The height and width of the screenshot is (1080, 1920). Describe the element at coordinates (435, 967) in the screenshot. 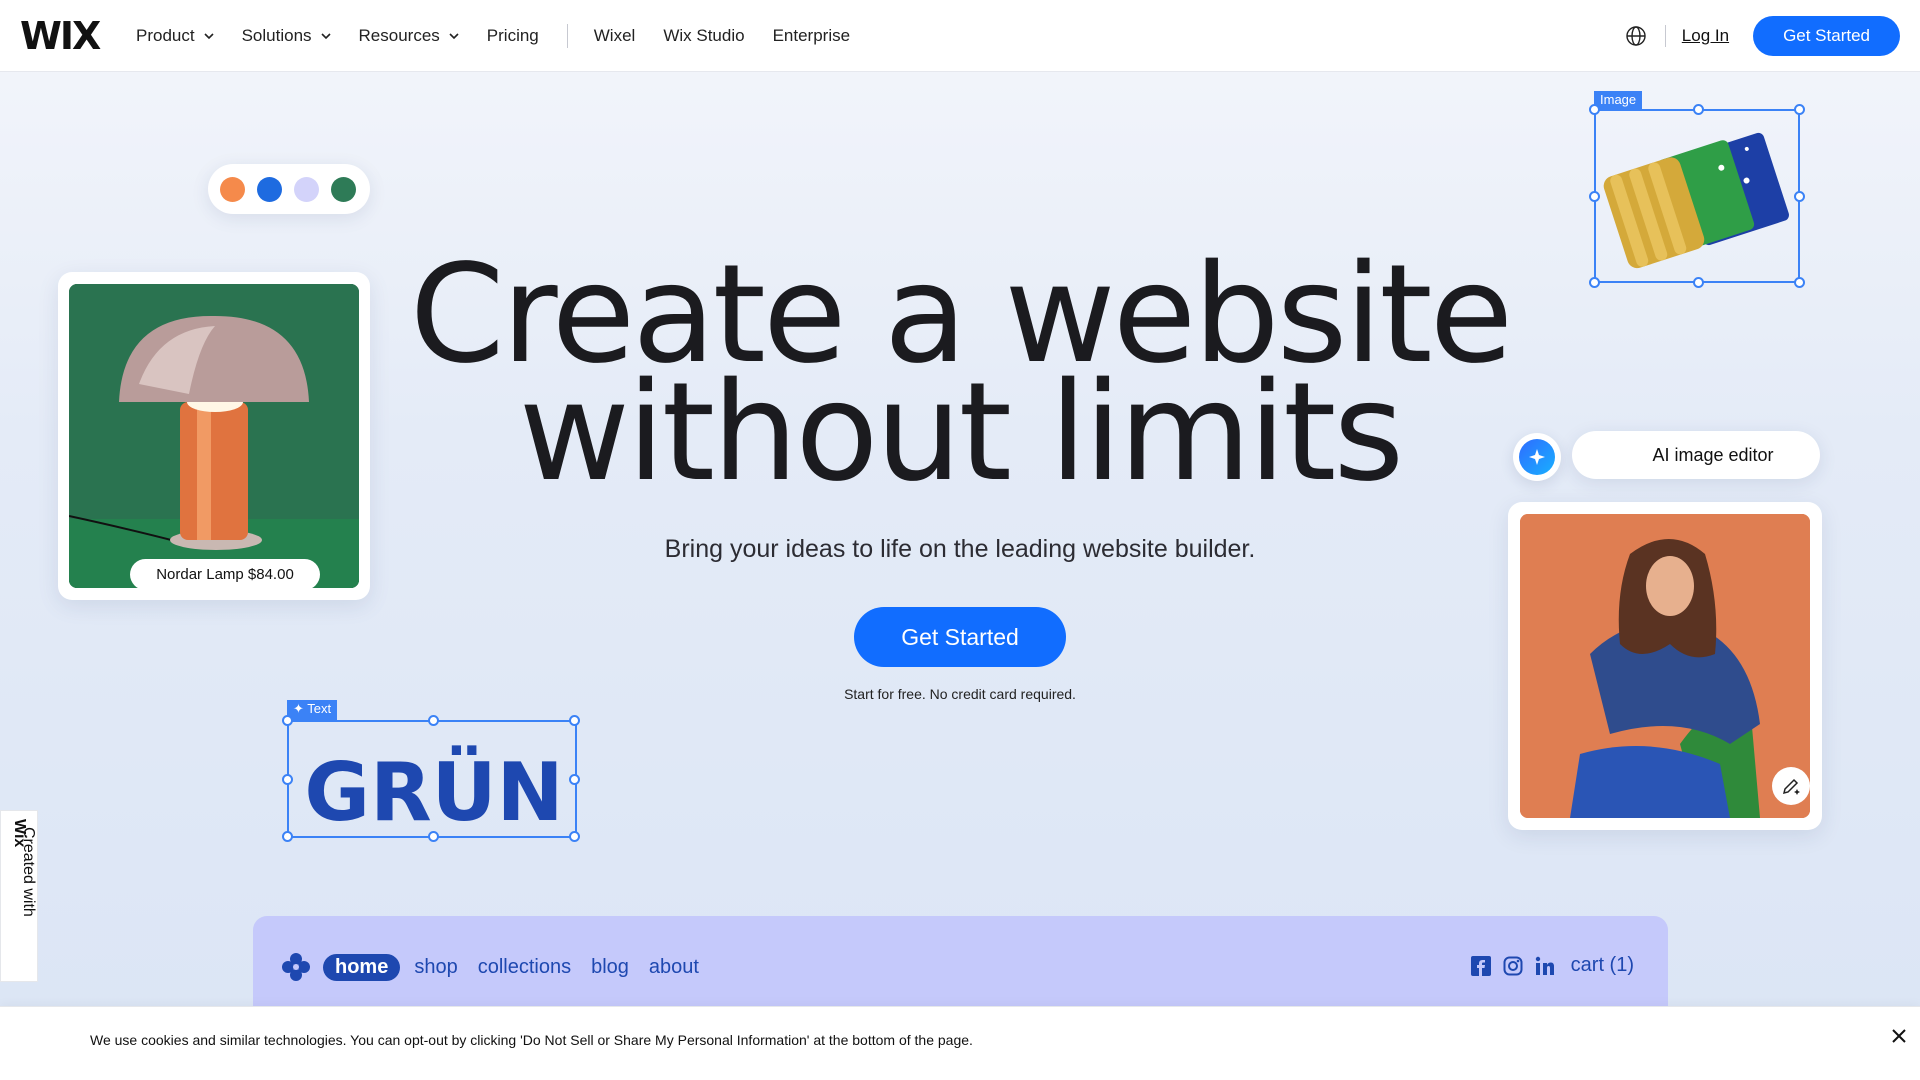

I see `preview-nav-shop: shop` at that location.